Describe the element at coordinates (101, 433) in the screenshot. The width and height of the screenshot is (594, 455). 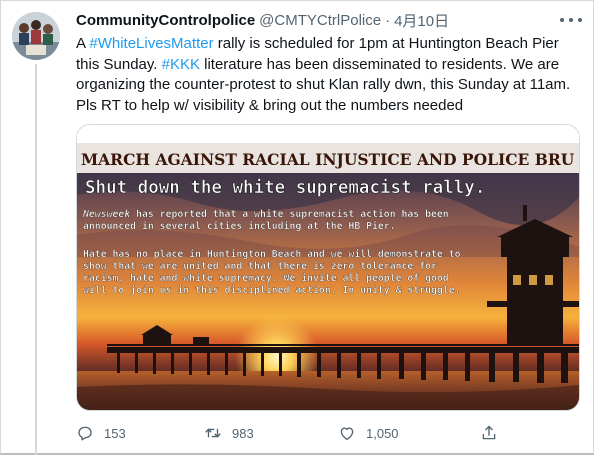
I see `reply-button: 153` at that location.